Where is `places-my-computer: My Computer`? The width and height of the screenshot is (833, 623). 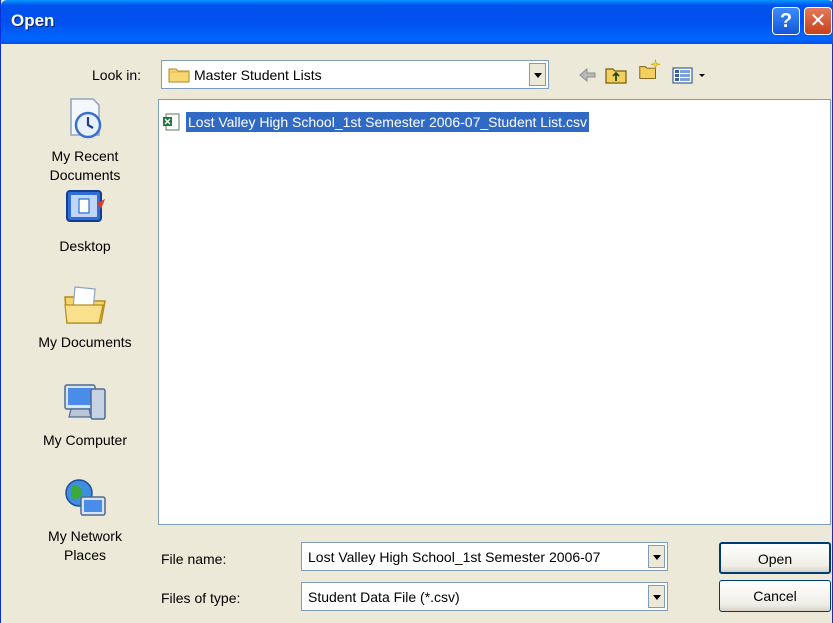 places-my-computer: My Computer is located at coordinates (85, 414).